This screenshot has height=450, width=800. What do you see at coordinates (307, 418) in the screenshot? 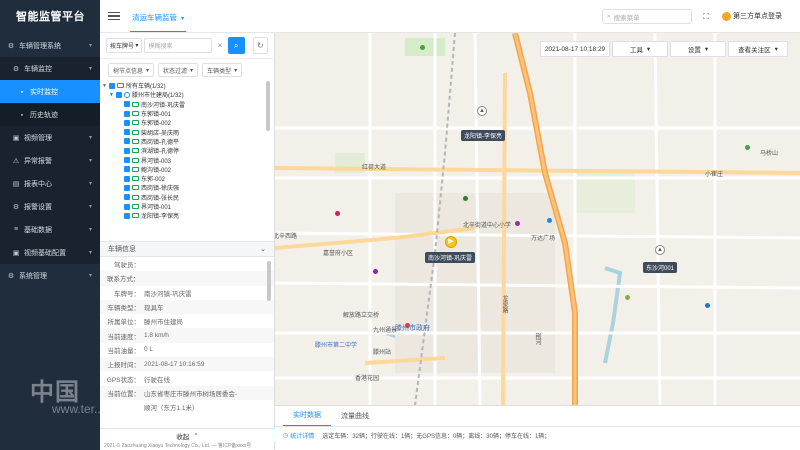
I see `tab-realtime: 实时数据` at bounding box center [307, 418].